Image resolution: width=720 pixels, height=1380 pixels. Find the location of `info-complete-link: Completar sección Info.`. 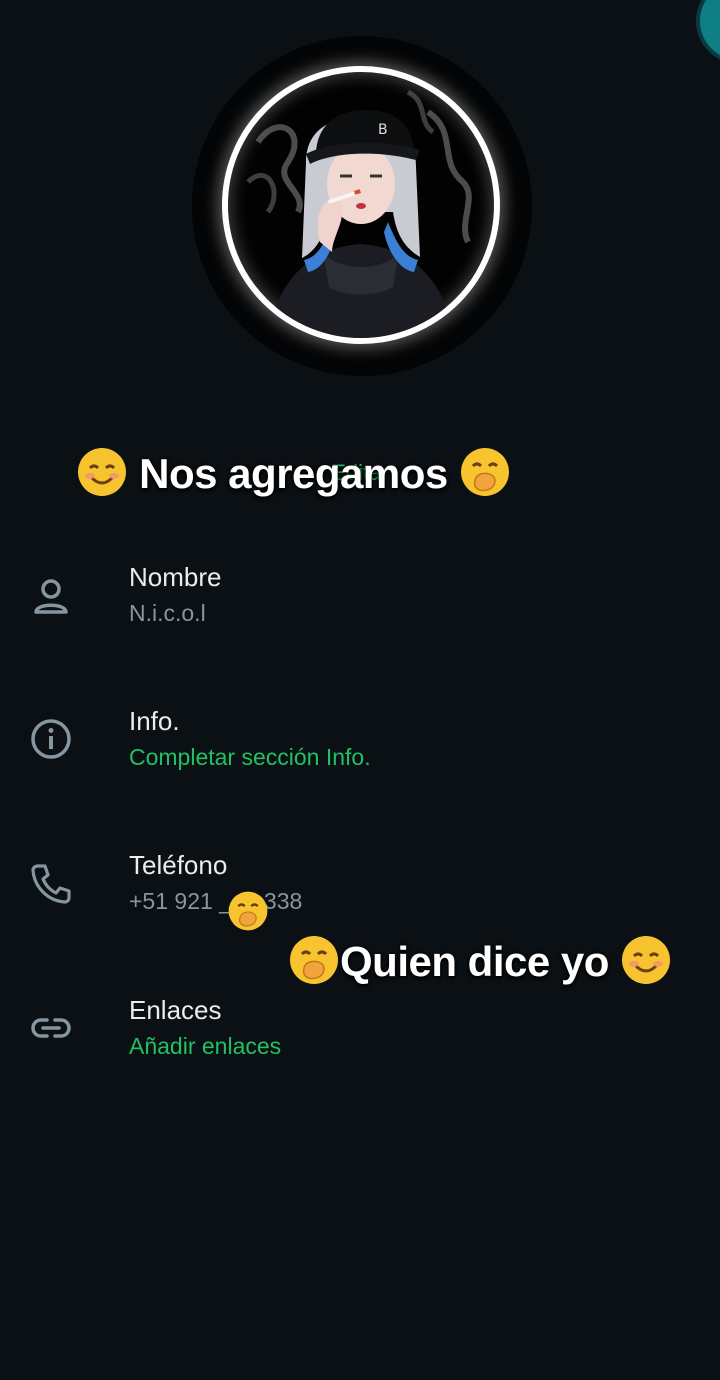

info-complete-link: Completar sección Info. is located at coordinates (250, 757).